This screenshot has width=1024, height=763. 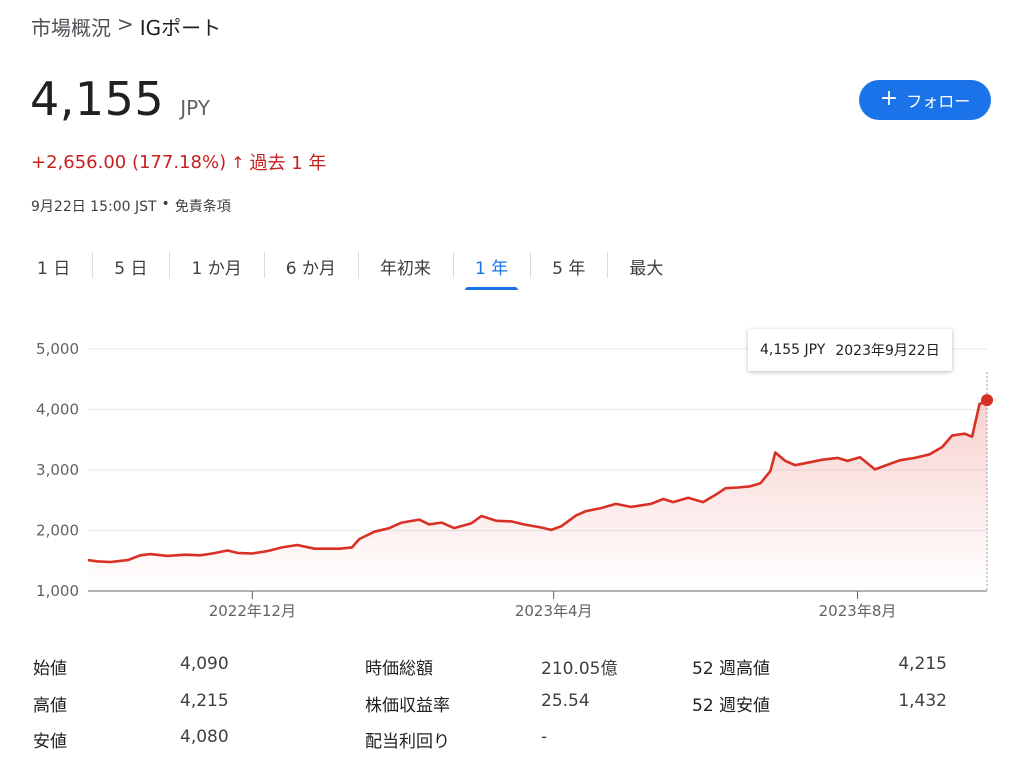 I want to click on stat-mktcap-value: 210.05億, so click(x=579, y=669).